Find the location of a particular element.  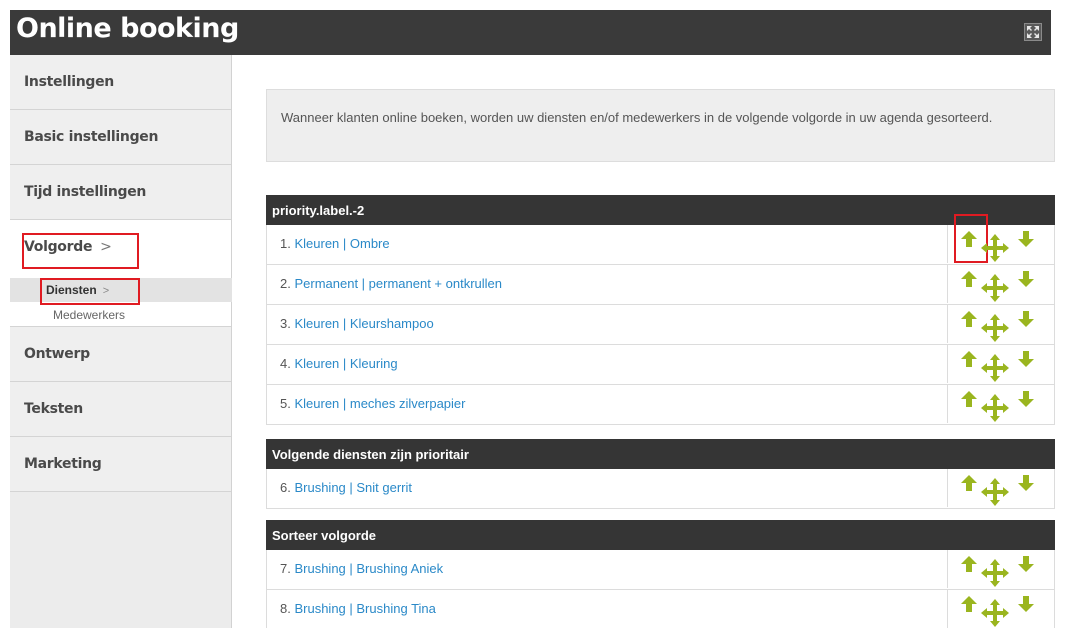

row-number: 2. is located at coordinates (285, 283).